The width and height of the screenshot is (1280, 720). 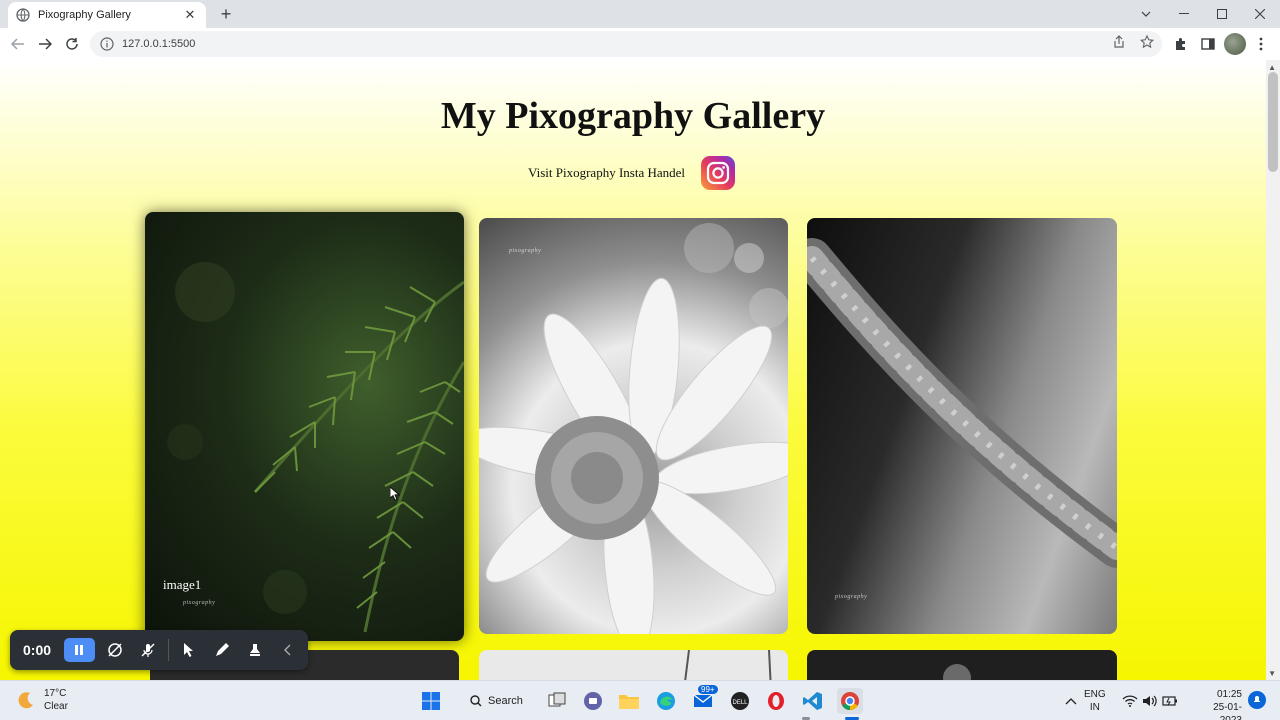 What do you see at coordinates (1235, 44) in the screenshot?
I see `profile-avatar` at bounding box center [1235, 44].